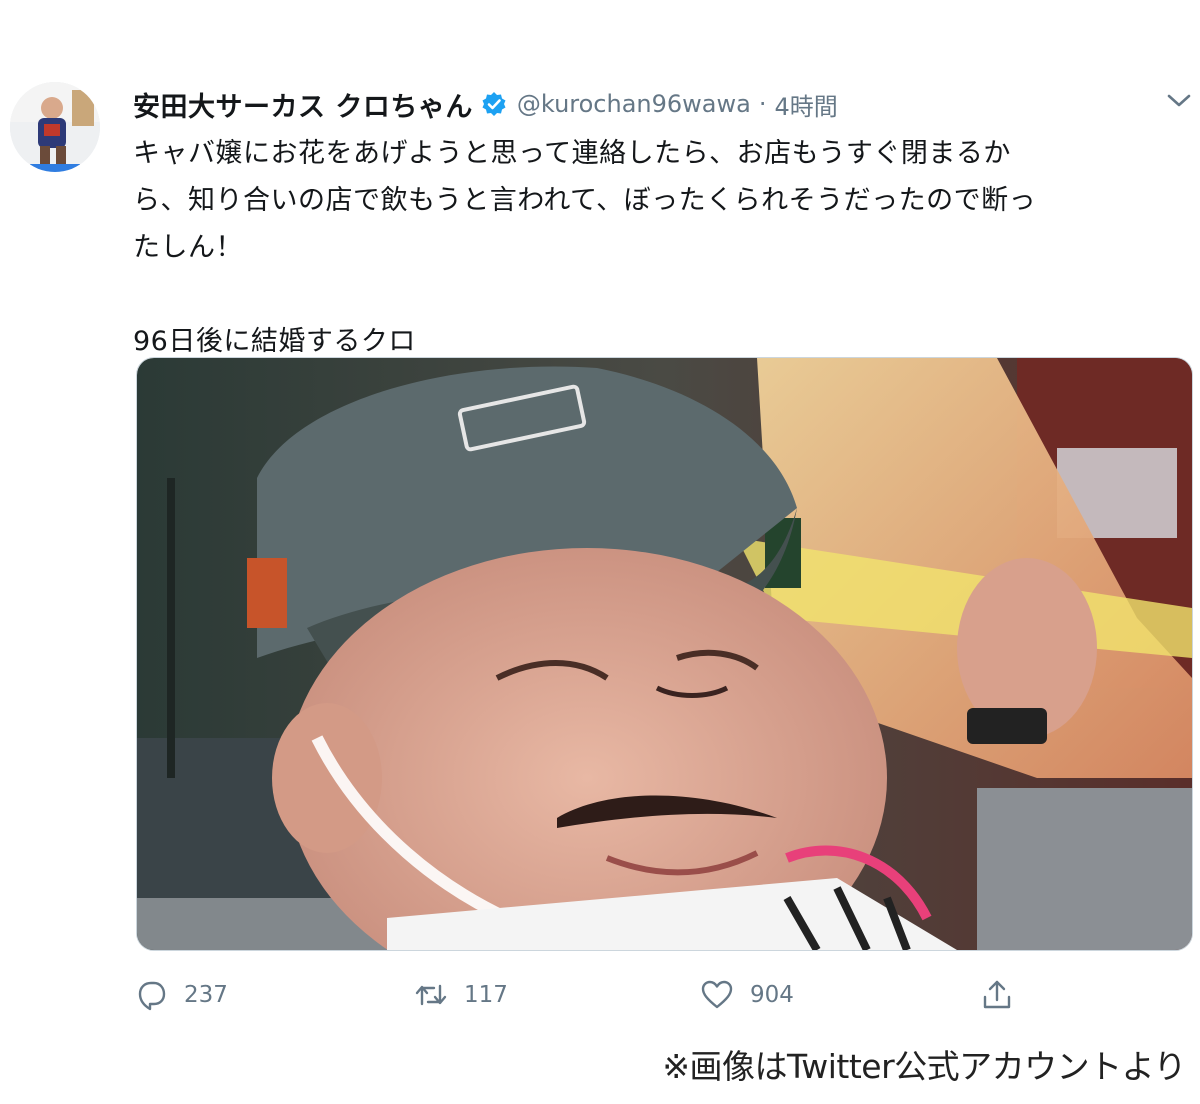 This screenshot has height=1104, width=1200. I want to click on retweet-count: 117, so click(486, 995).